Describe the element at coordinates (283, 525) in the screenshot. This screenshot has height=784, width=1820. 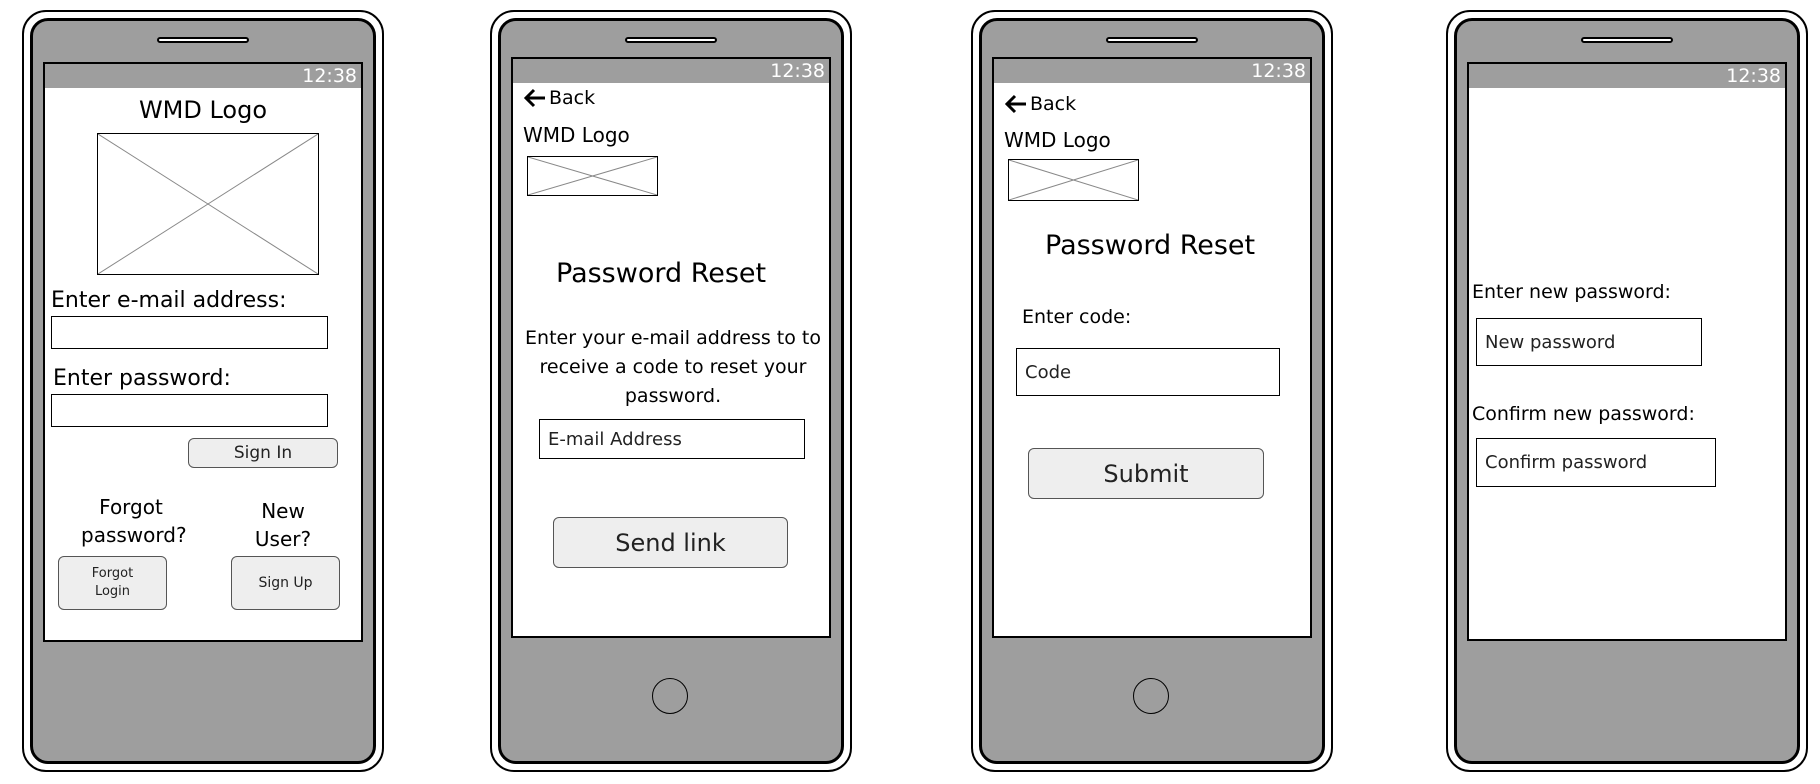
I see `new-user-prompt: New User?` at that location.